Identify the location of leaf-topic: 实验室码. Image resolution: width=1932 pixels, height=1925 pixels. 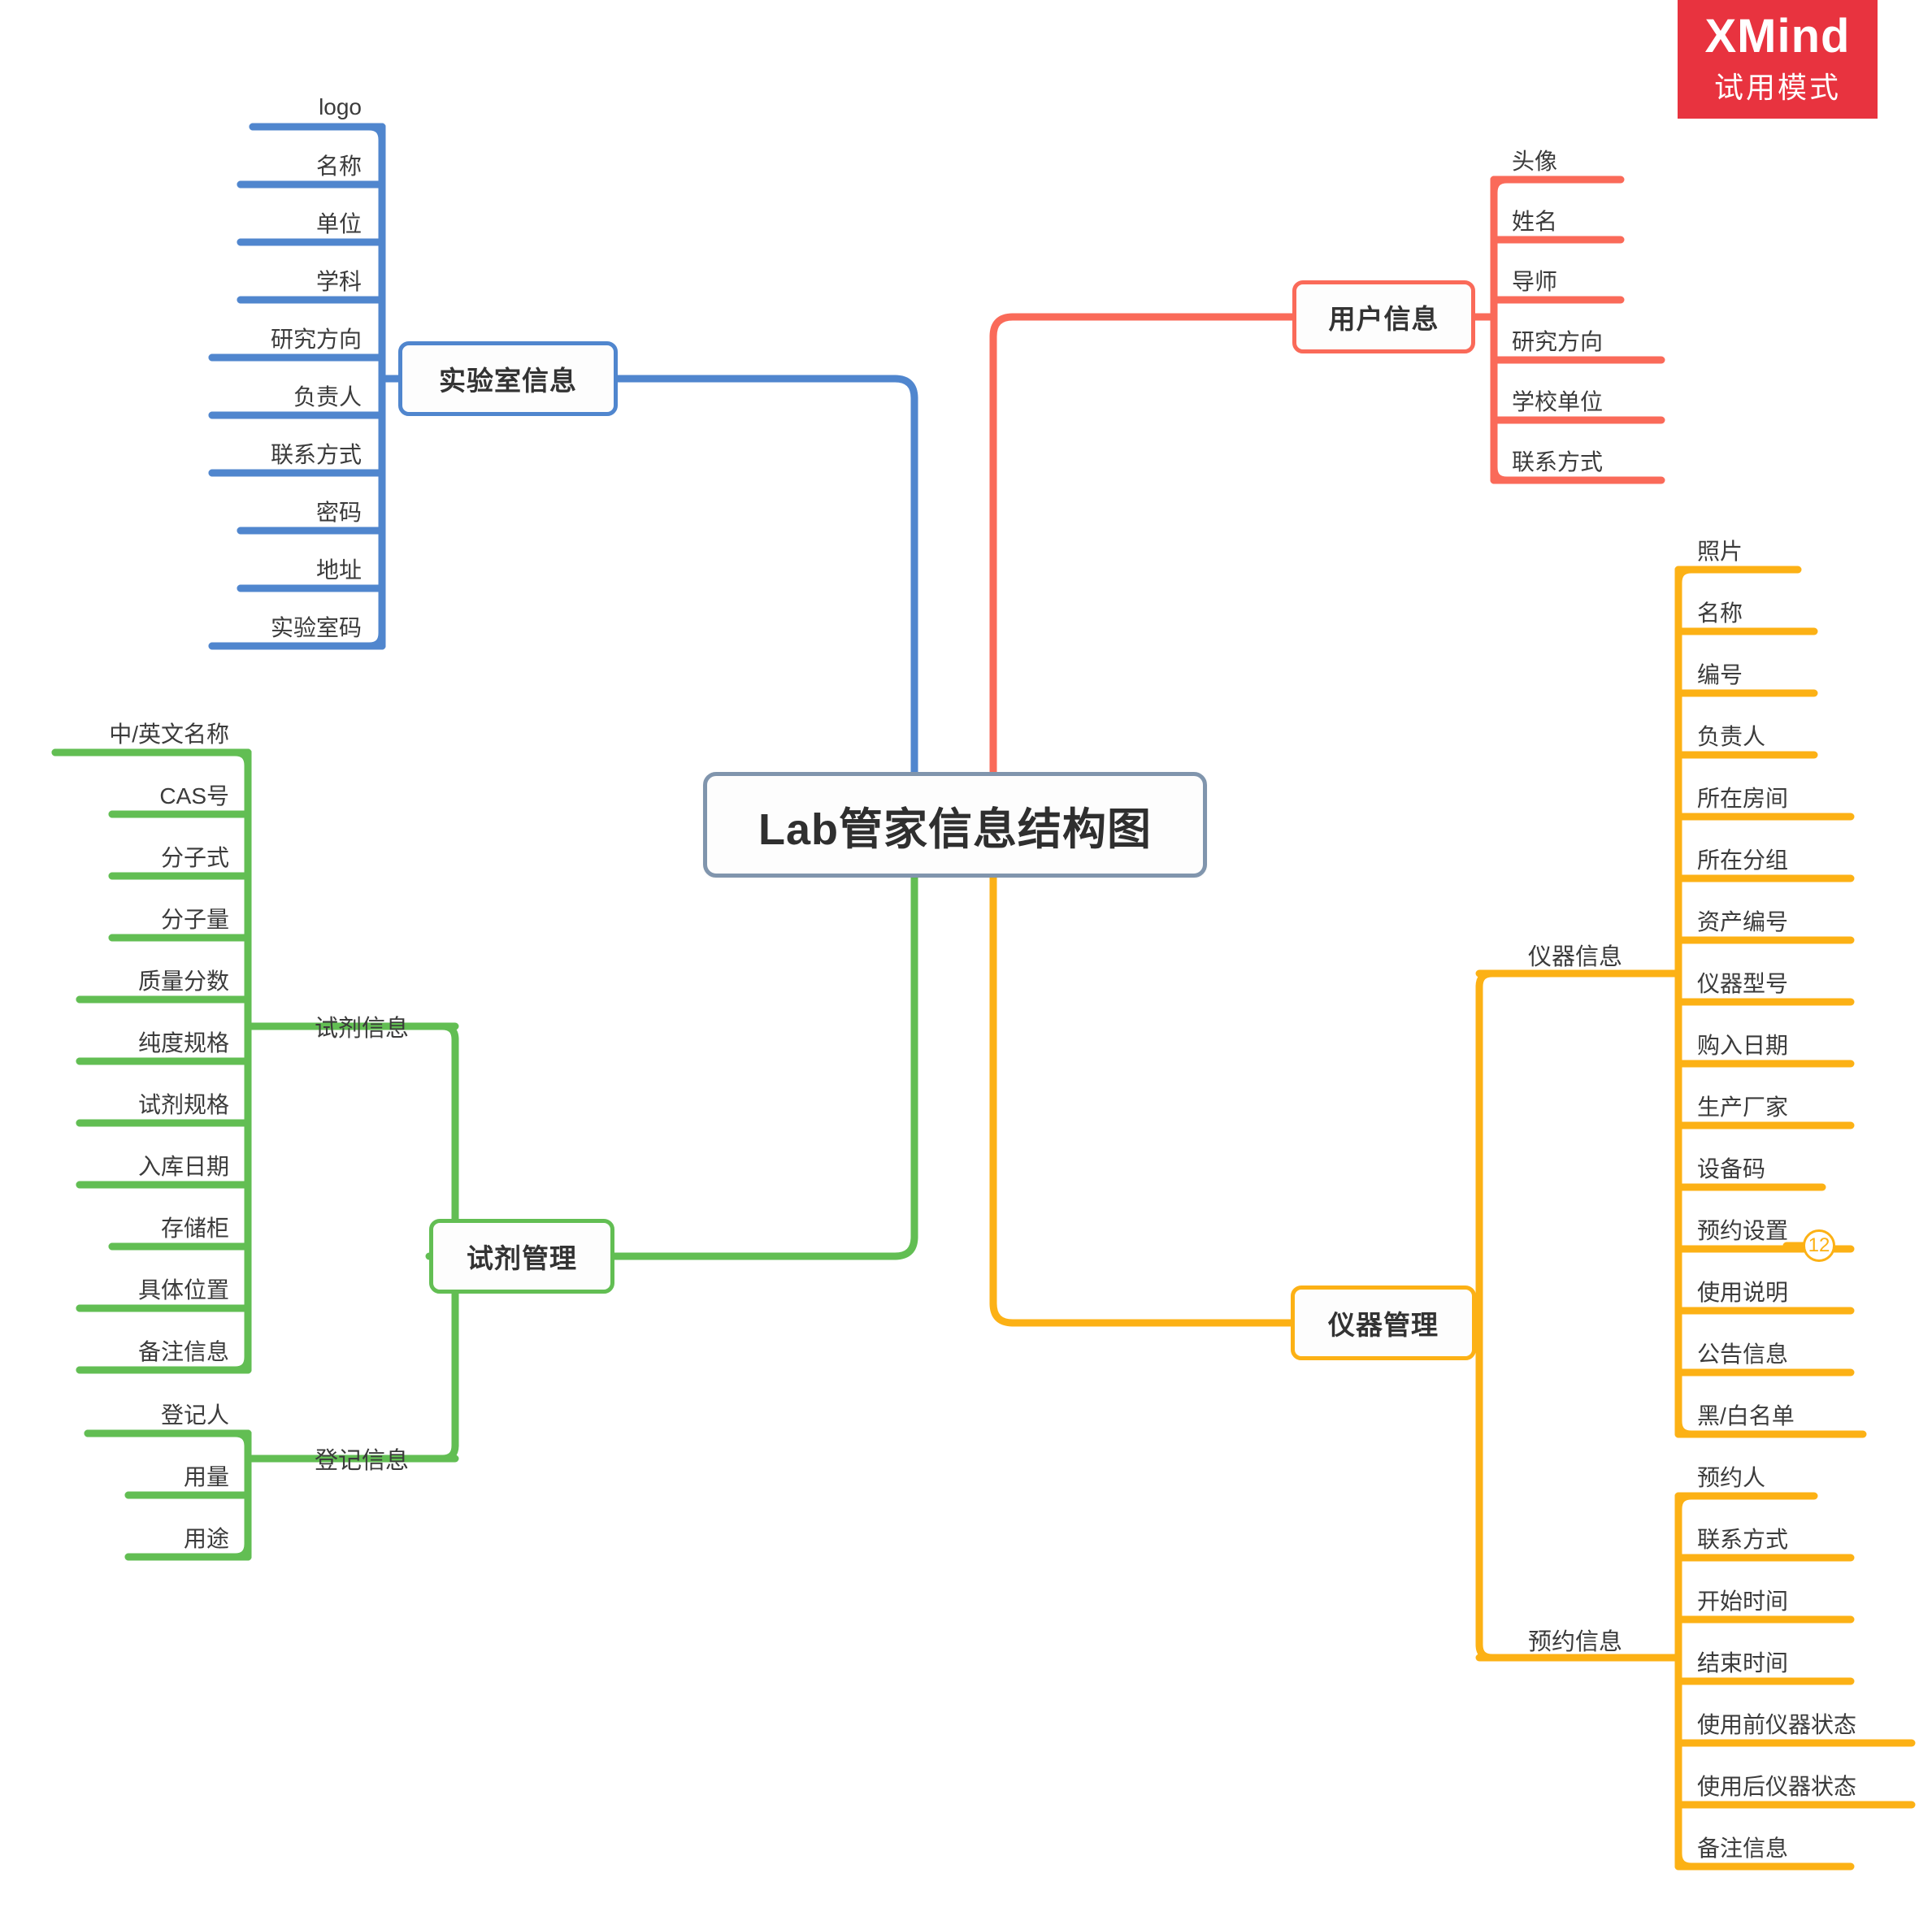
(293, 626).